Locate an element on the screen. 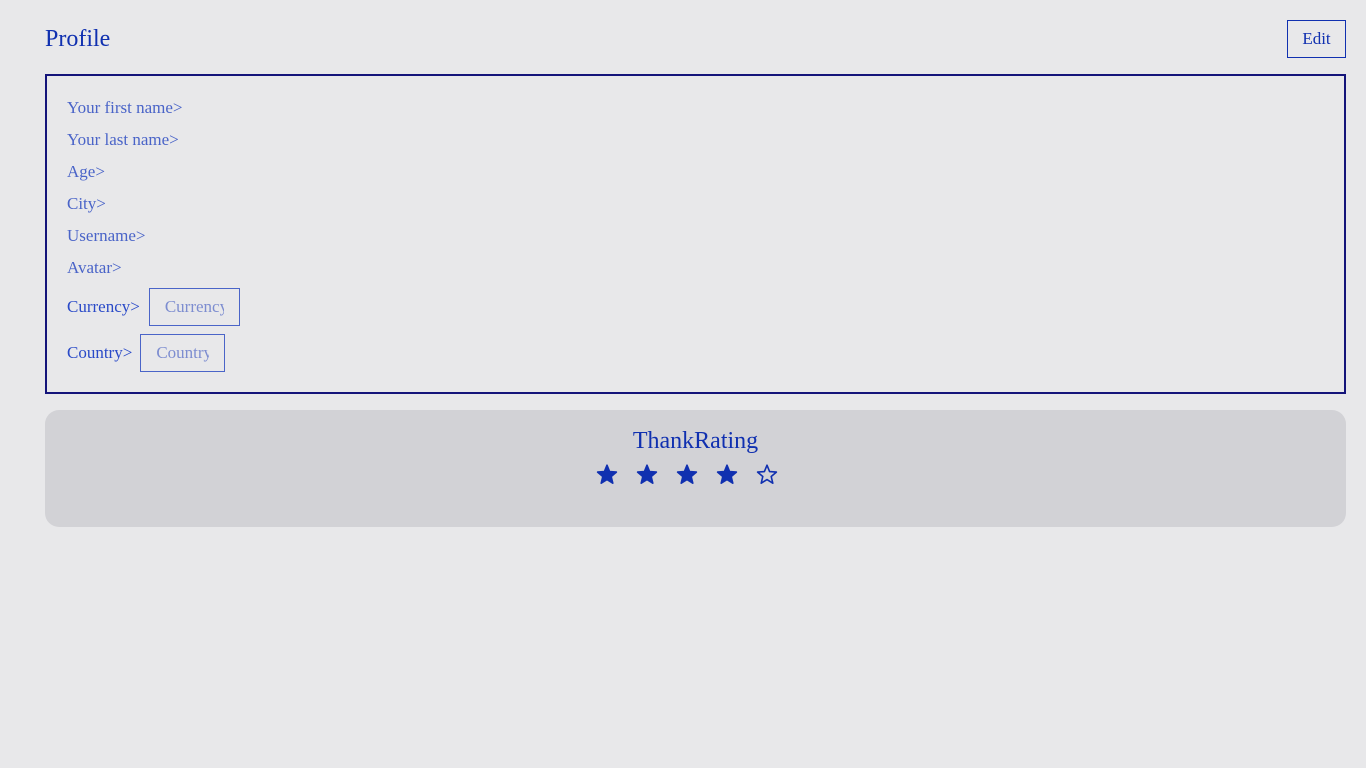  rating-stars is located at coordinates (687, 475).